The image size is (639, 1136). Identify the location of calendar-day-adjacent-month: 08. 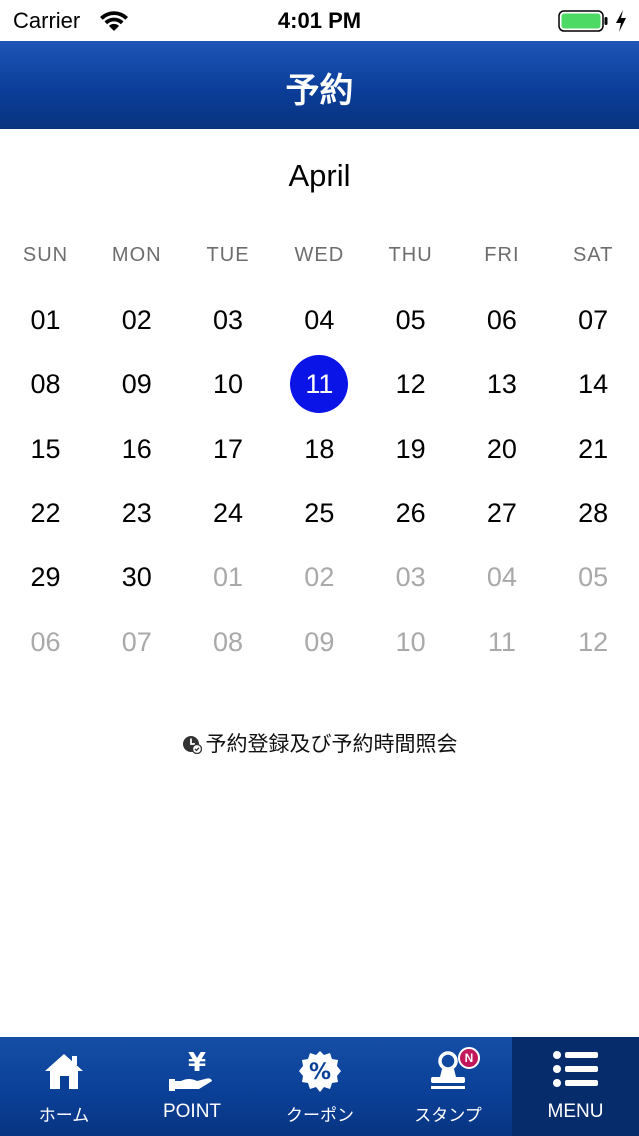
(228, 642).